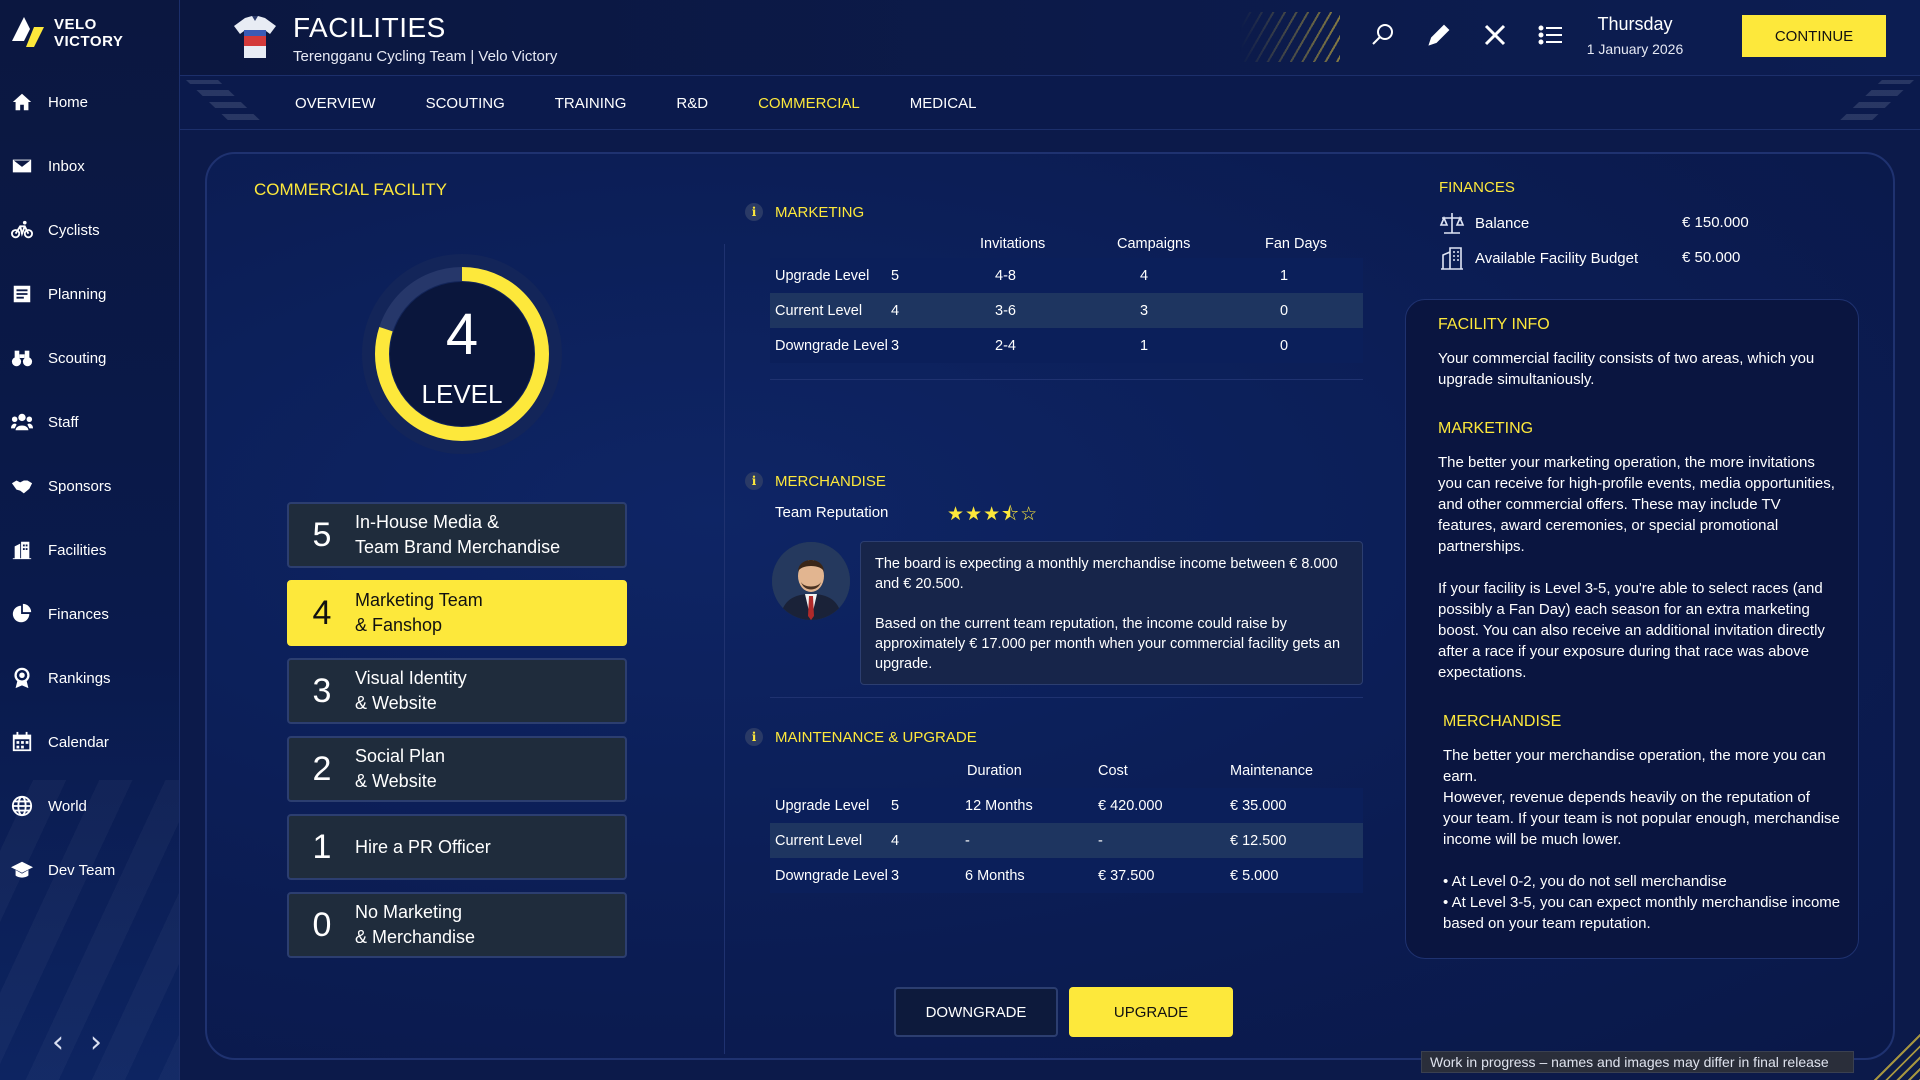 The width and height of the screenshot is (1920, 1080). I want to click on level-description: In-House Media & Team Brand Merchandise, so click(458, 534).